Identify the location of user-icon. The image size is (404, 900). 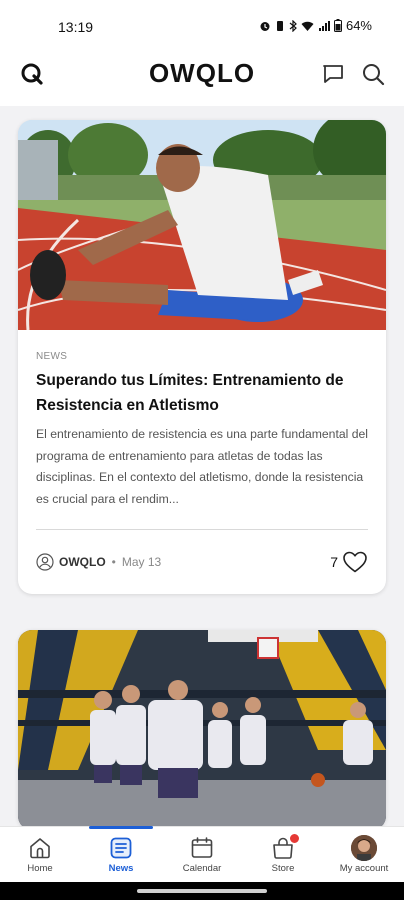
(45, 562).